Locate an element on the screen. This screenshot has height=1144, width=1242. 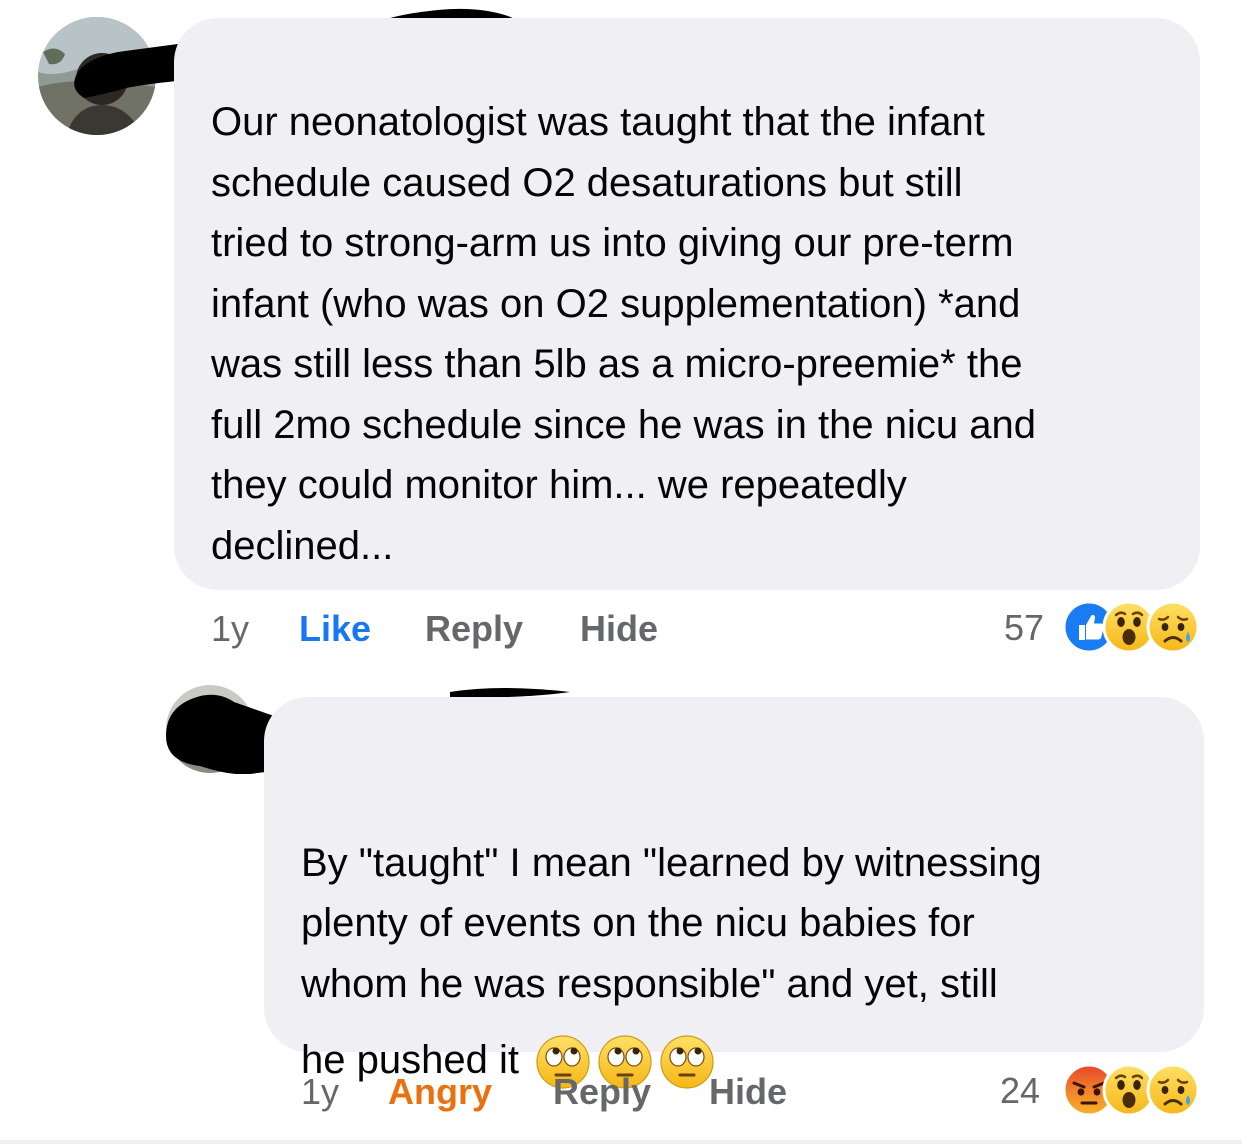
reaction-summary: 57 is located at coordinates (1106, 628).